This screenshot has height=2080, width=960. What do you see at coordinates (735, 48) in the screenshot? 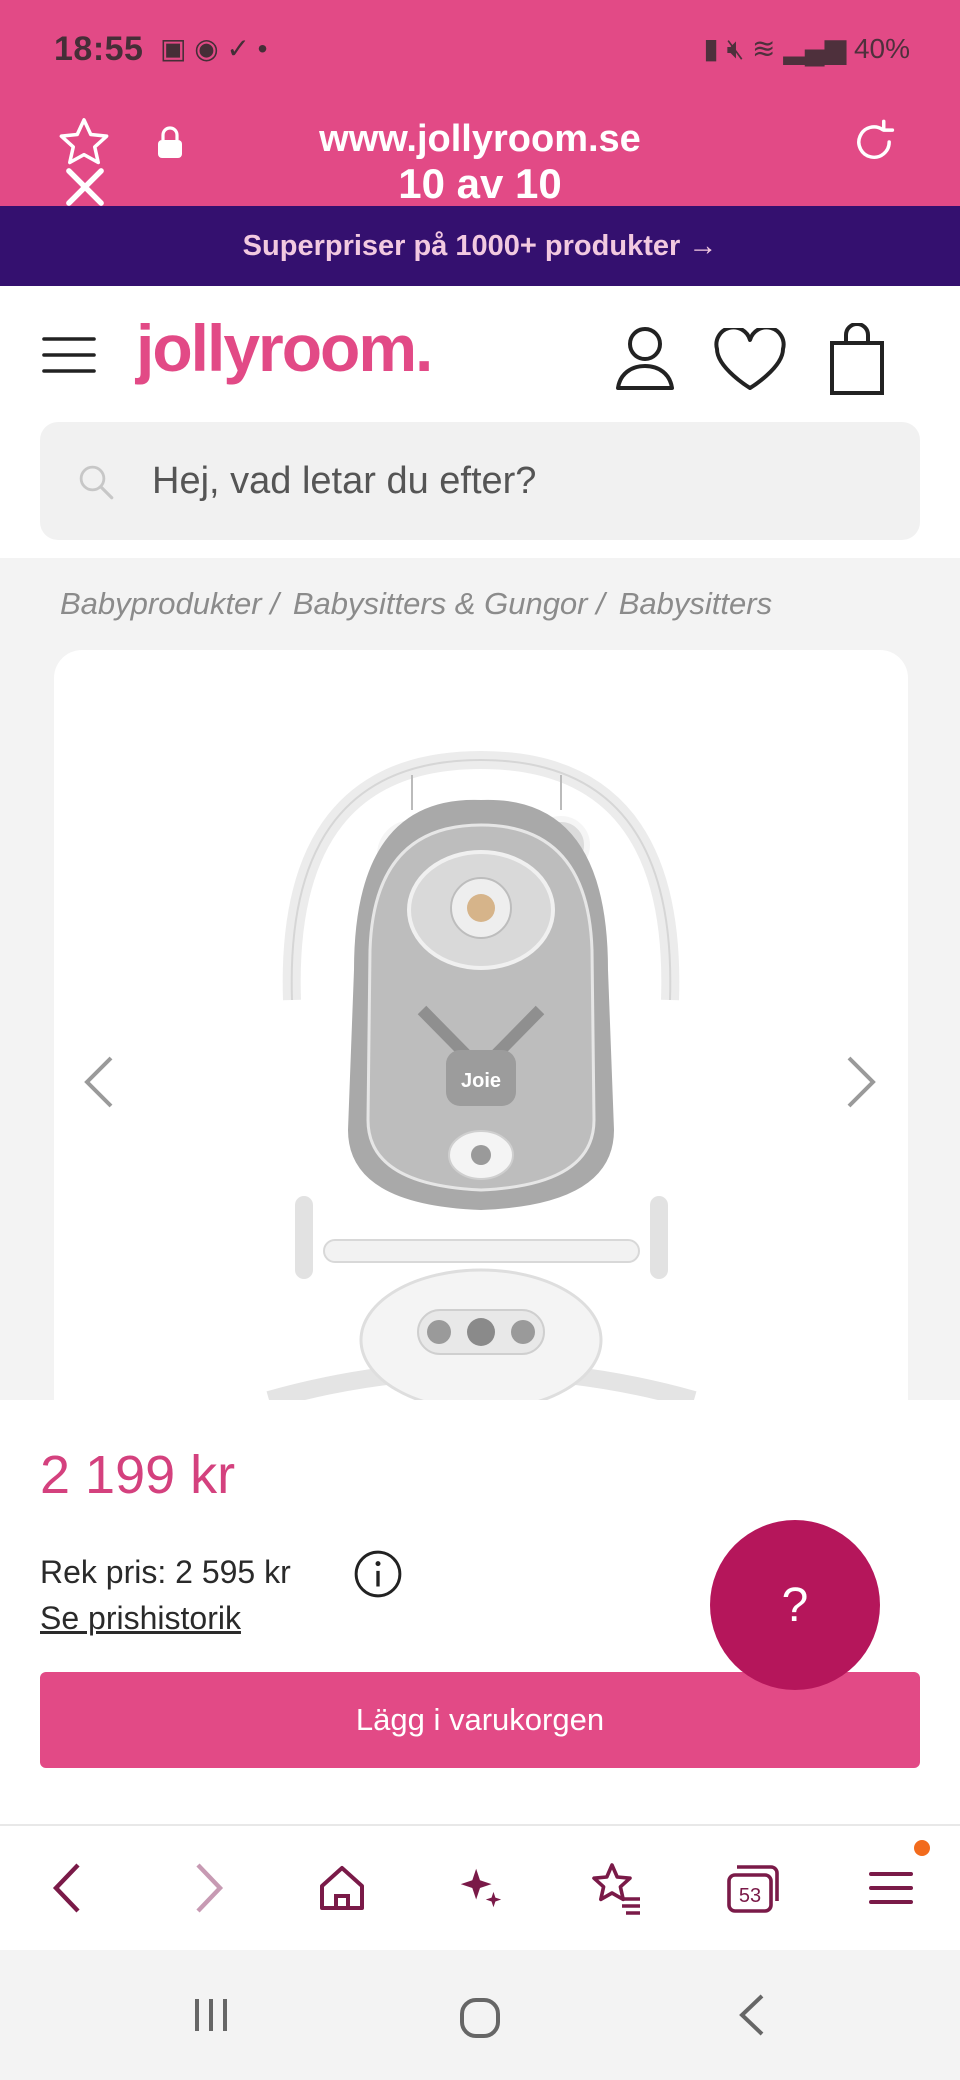
I see `mute-icon: 🔇︎` at bounding box center [735, 48].